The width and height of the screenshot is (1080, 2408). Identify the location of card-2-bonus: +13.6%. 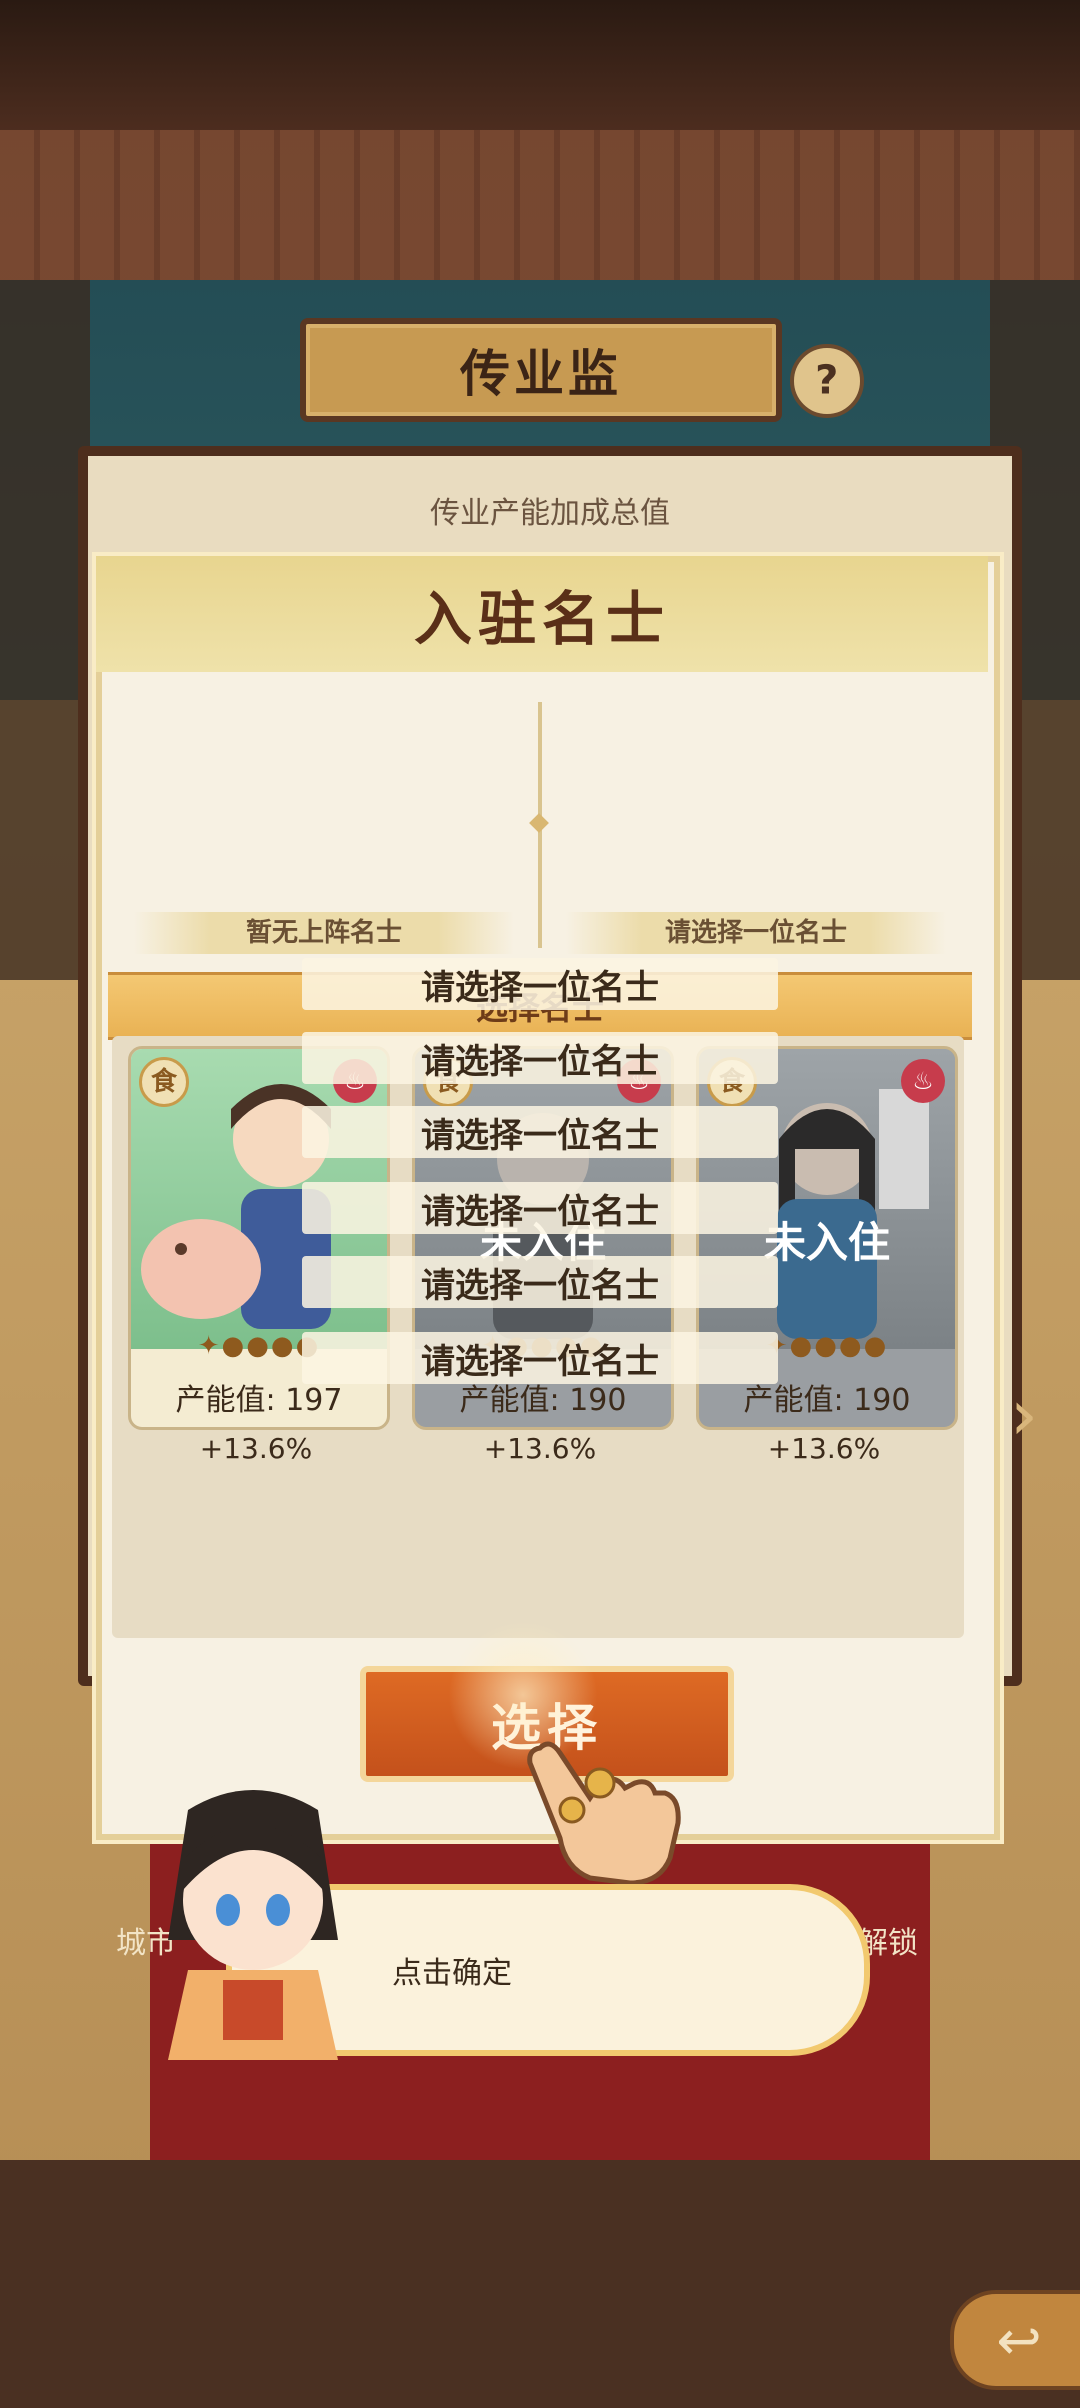
(540, 1448).